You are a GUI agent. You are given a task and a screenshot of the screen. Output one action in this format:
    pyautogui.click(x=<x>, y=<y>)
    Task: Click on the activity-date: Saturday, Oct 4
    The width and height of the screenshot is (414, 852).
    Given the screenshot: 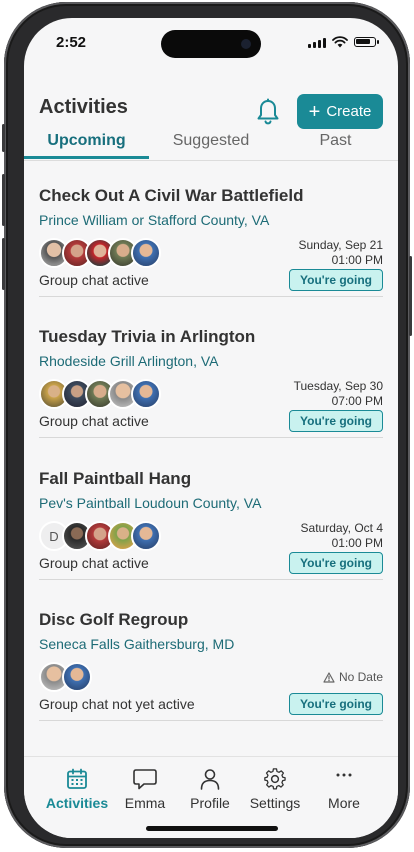 What is the action you would take?
    pyautogui.click(x=341, y=528)
    